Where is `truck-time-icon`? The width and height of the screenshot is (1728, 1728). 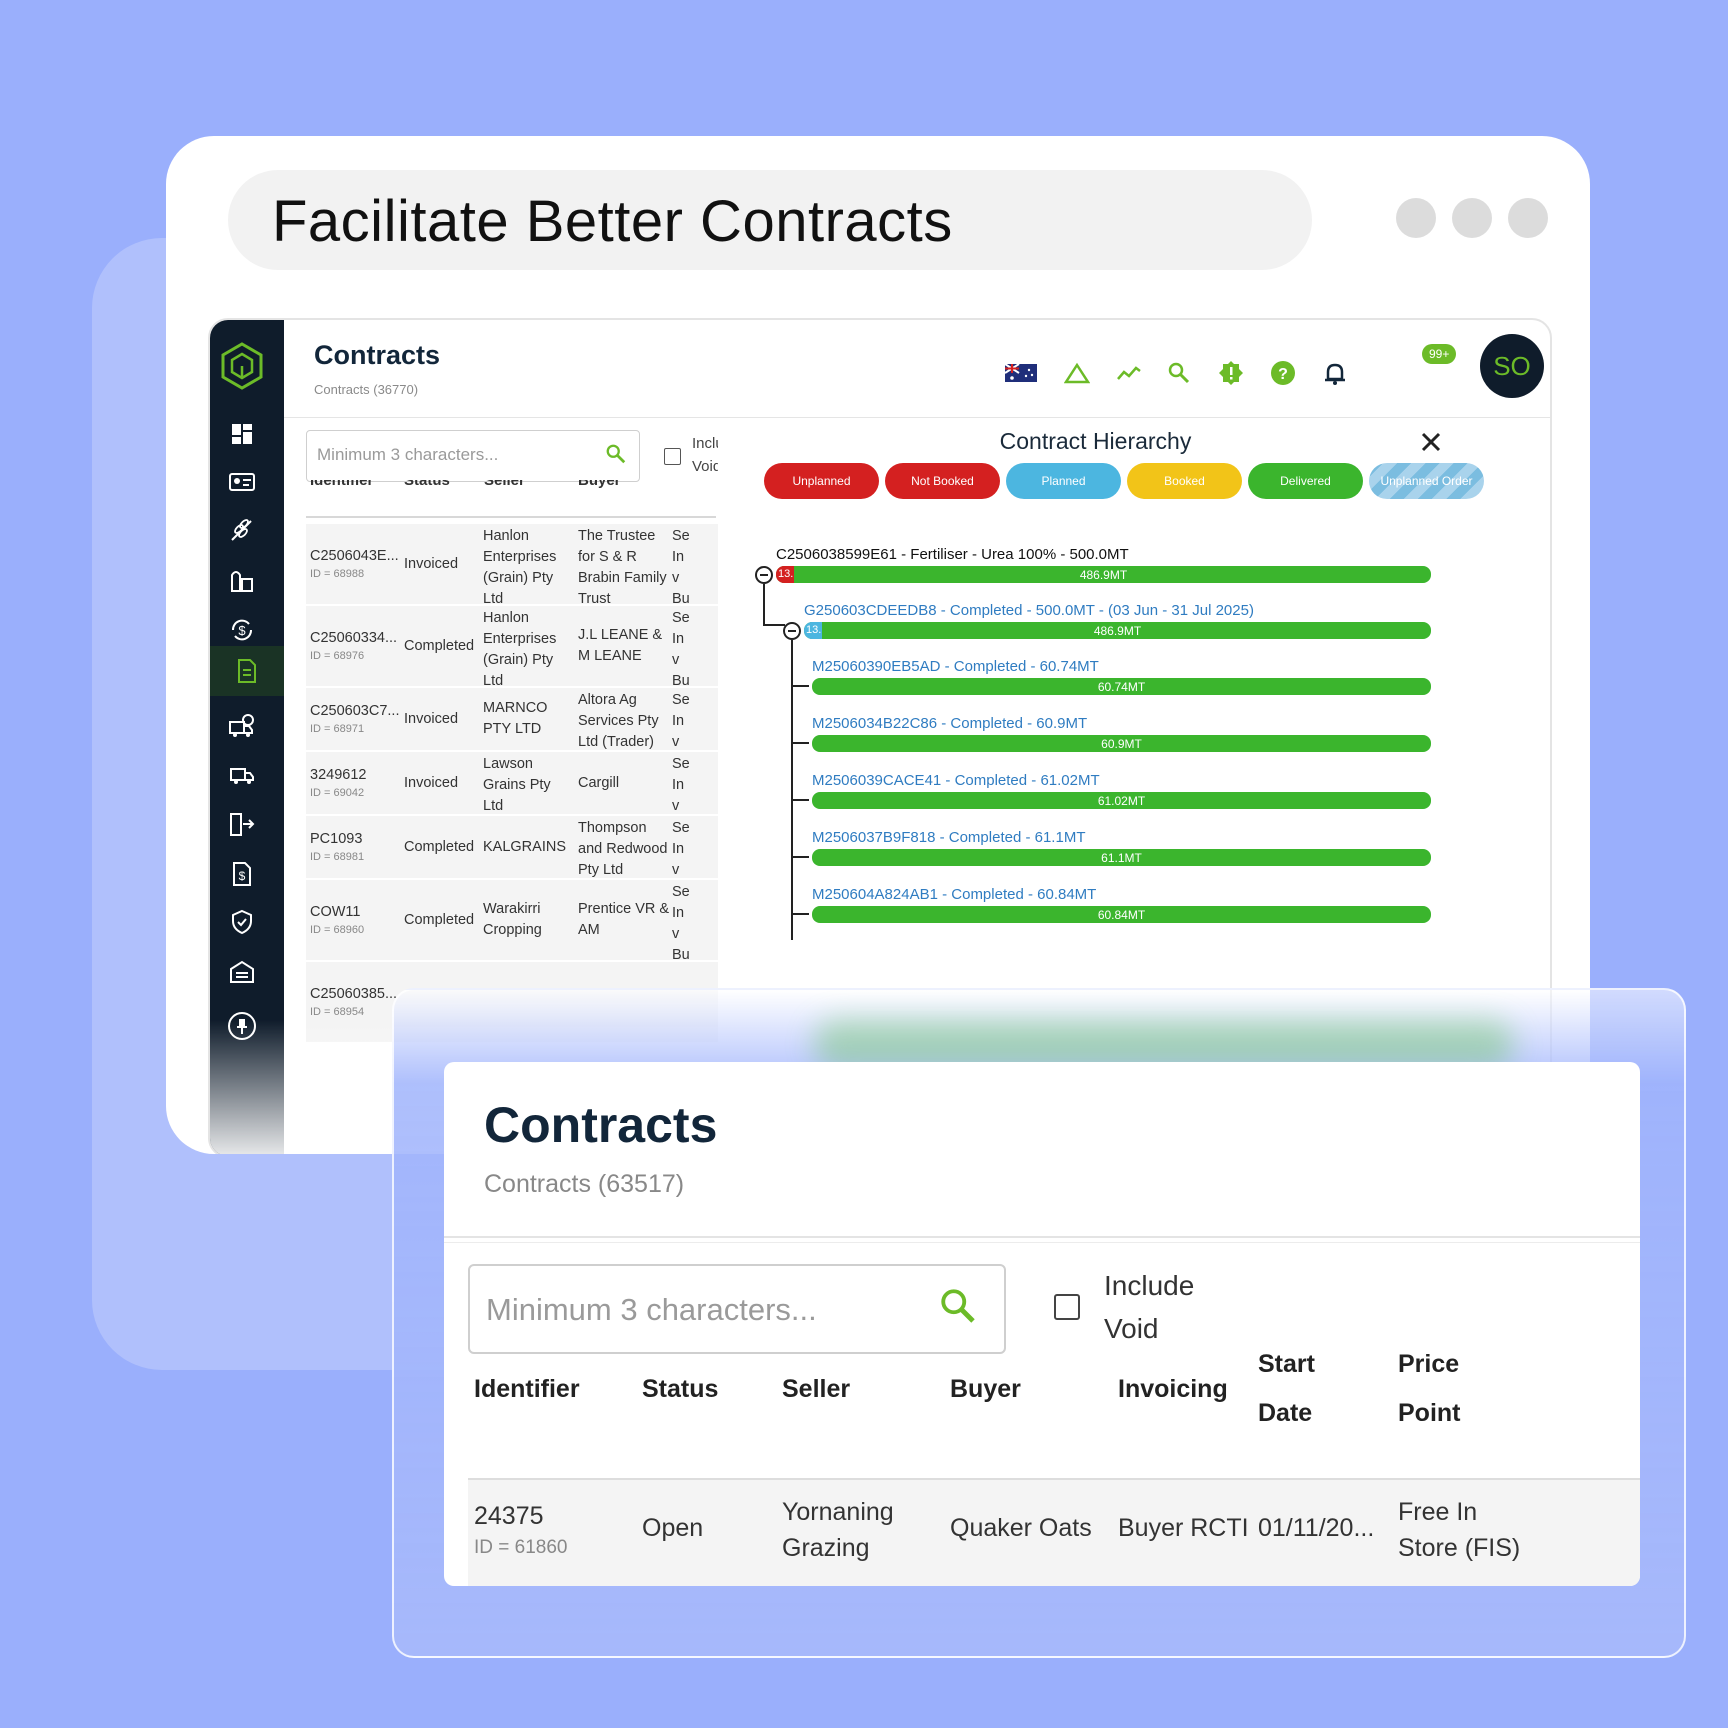 truck-time-icon is located at coordinates (241, 725).